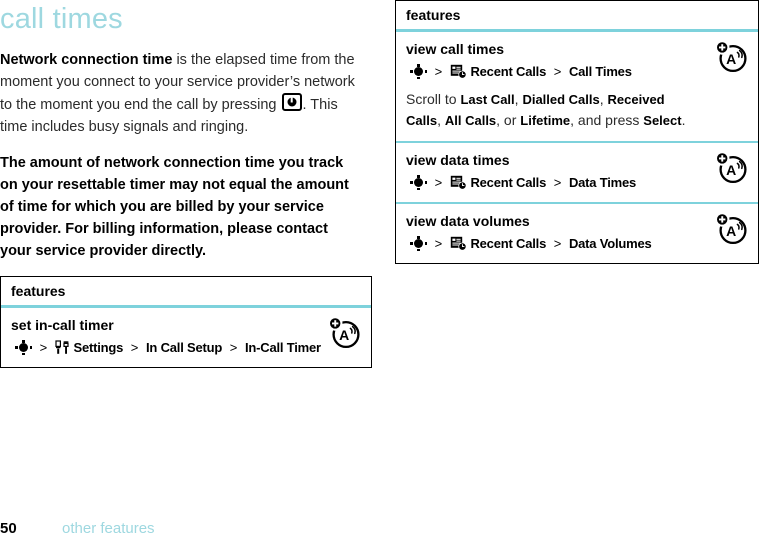 The height and width of the screenshot is (545, 759). Describe the element at coordinates (545, 120) in the screenshot. I see `note-option-lifetime: Lifetime` at that location.